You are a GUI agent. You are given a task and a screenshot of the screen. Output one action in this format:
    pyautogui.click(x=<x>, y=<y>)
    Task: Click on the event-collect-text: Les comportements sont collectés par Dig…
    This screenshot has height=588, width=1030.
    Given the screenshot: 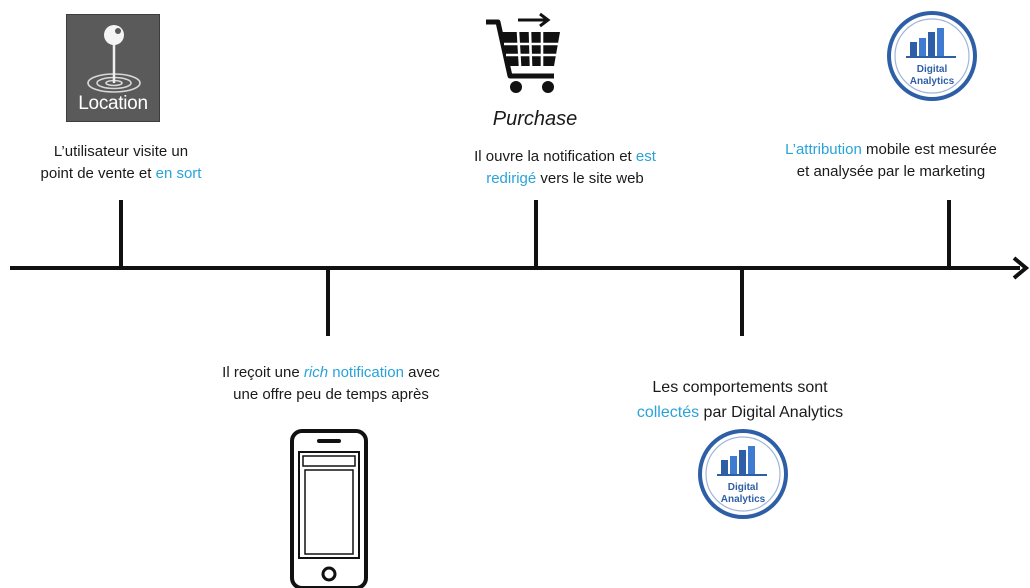 What is the action you would take?
    pyautogui.click(x=740, y=400)
    